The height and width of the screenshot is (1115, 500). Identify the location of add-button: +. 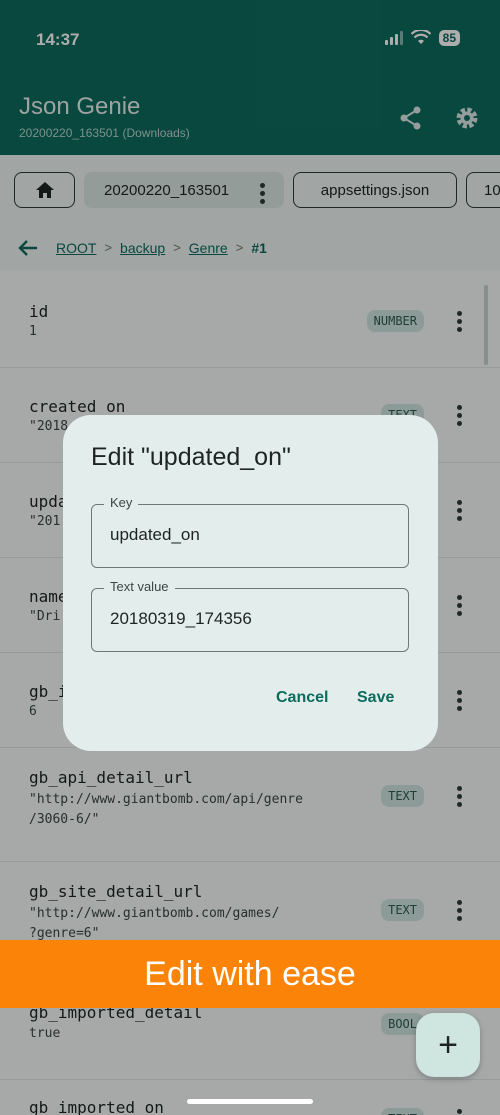
(448, 1045).